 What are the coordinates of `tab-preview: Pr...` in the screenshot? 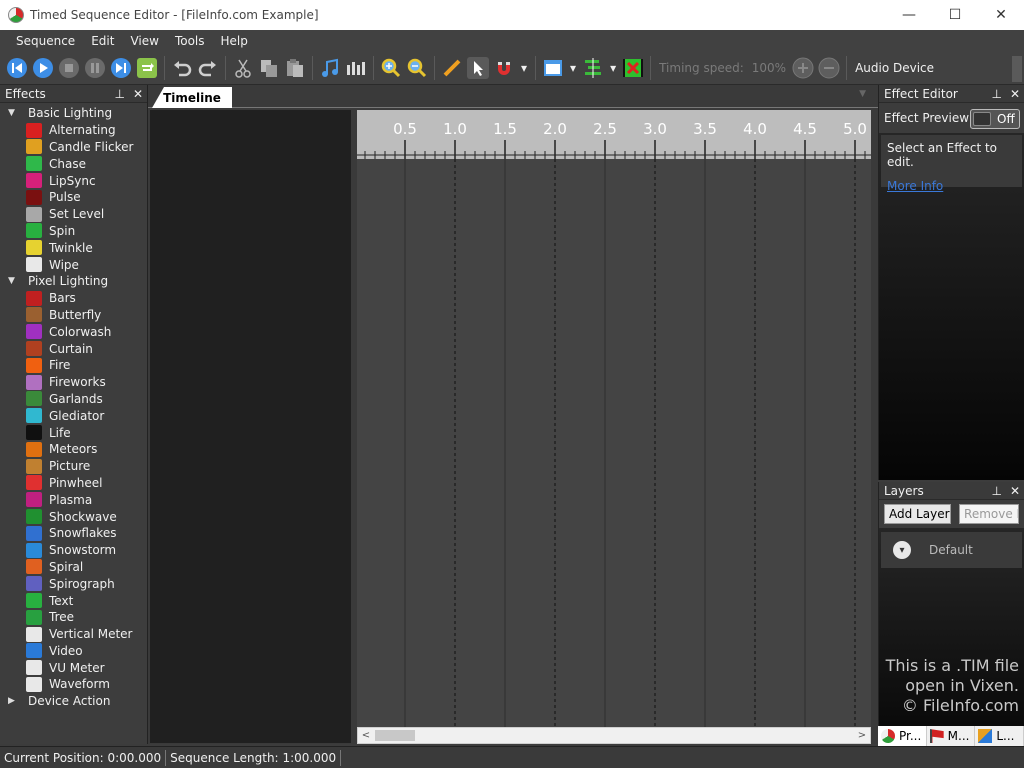 It's located at (902, 736).